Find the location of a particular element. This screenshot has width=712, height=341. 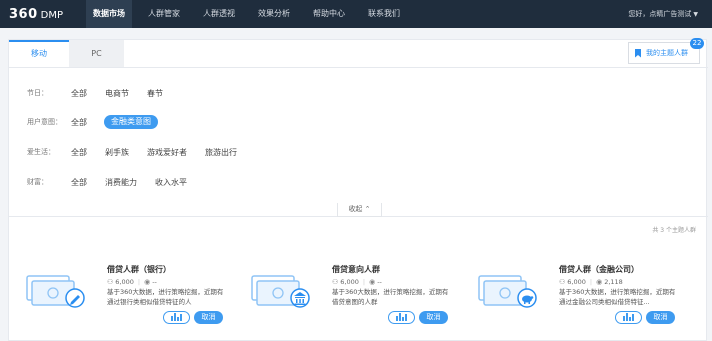

tab-pc: PC is located at coordinates (96, 53).